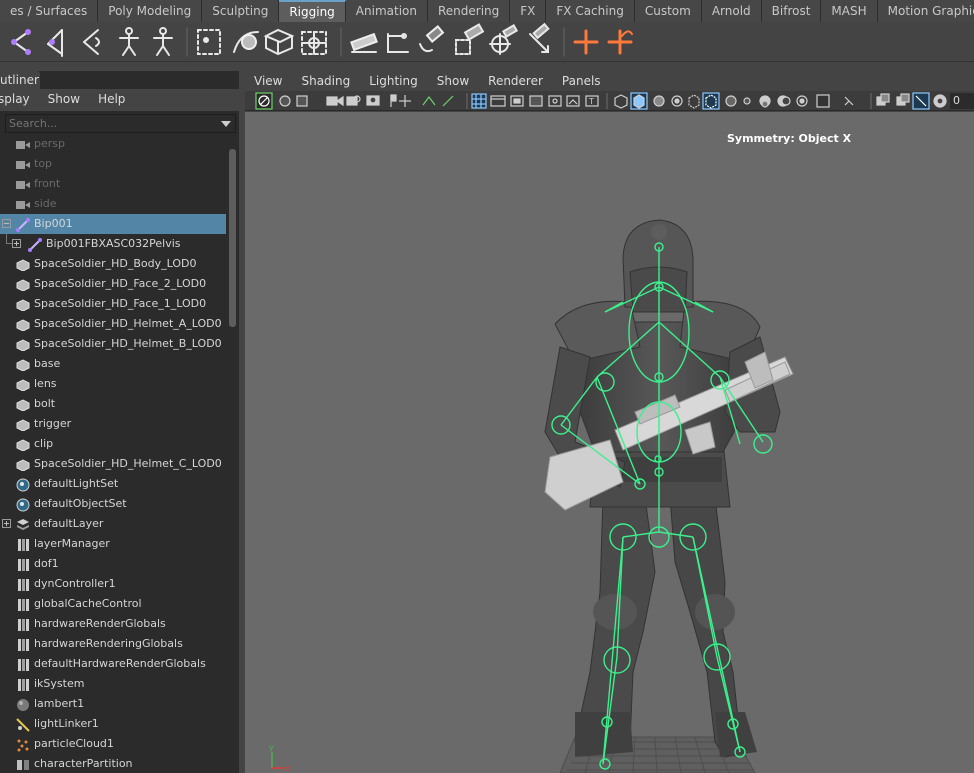 This screenshot has width=974, height=773. I want to click on shelf-tab-rendering: Rendering, so click(469, 11).